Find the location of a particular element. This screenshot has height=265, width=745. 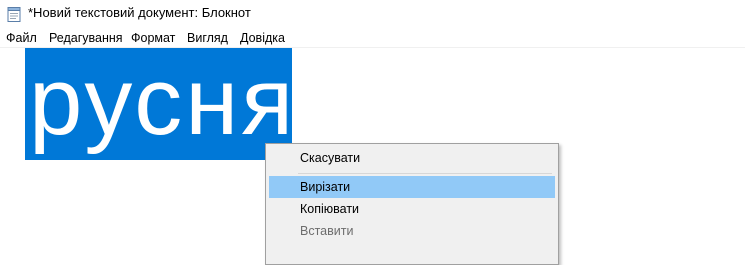

context-menu-undo-label: Скасувати is located at coordinates (330, 158).